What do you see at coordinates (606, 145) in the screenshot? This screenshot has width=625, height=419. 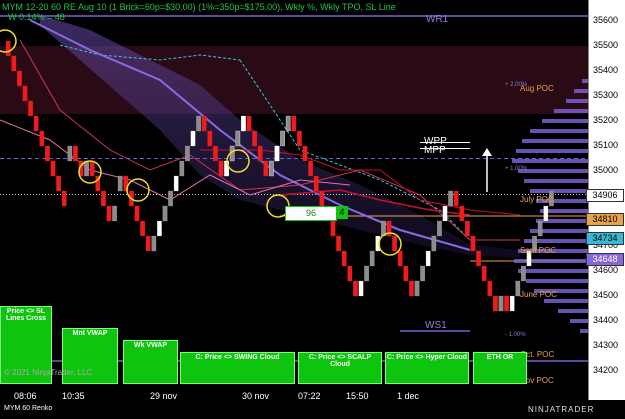 I see `price-tick-label: 35100` at bounding box center [606, 145].